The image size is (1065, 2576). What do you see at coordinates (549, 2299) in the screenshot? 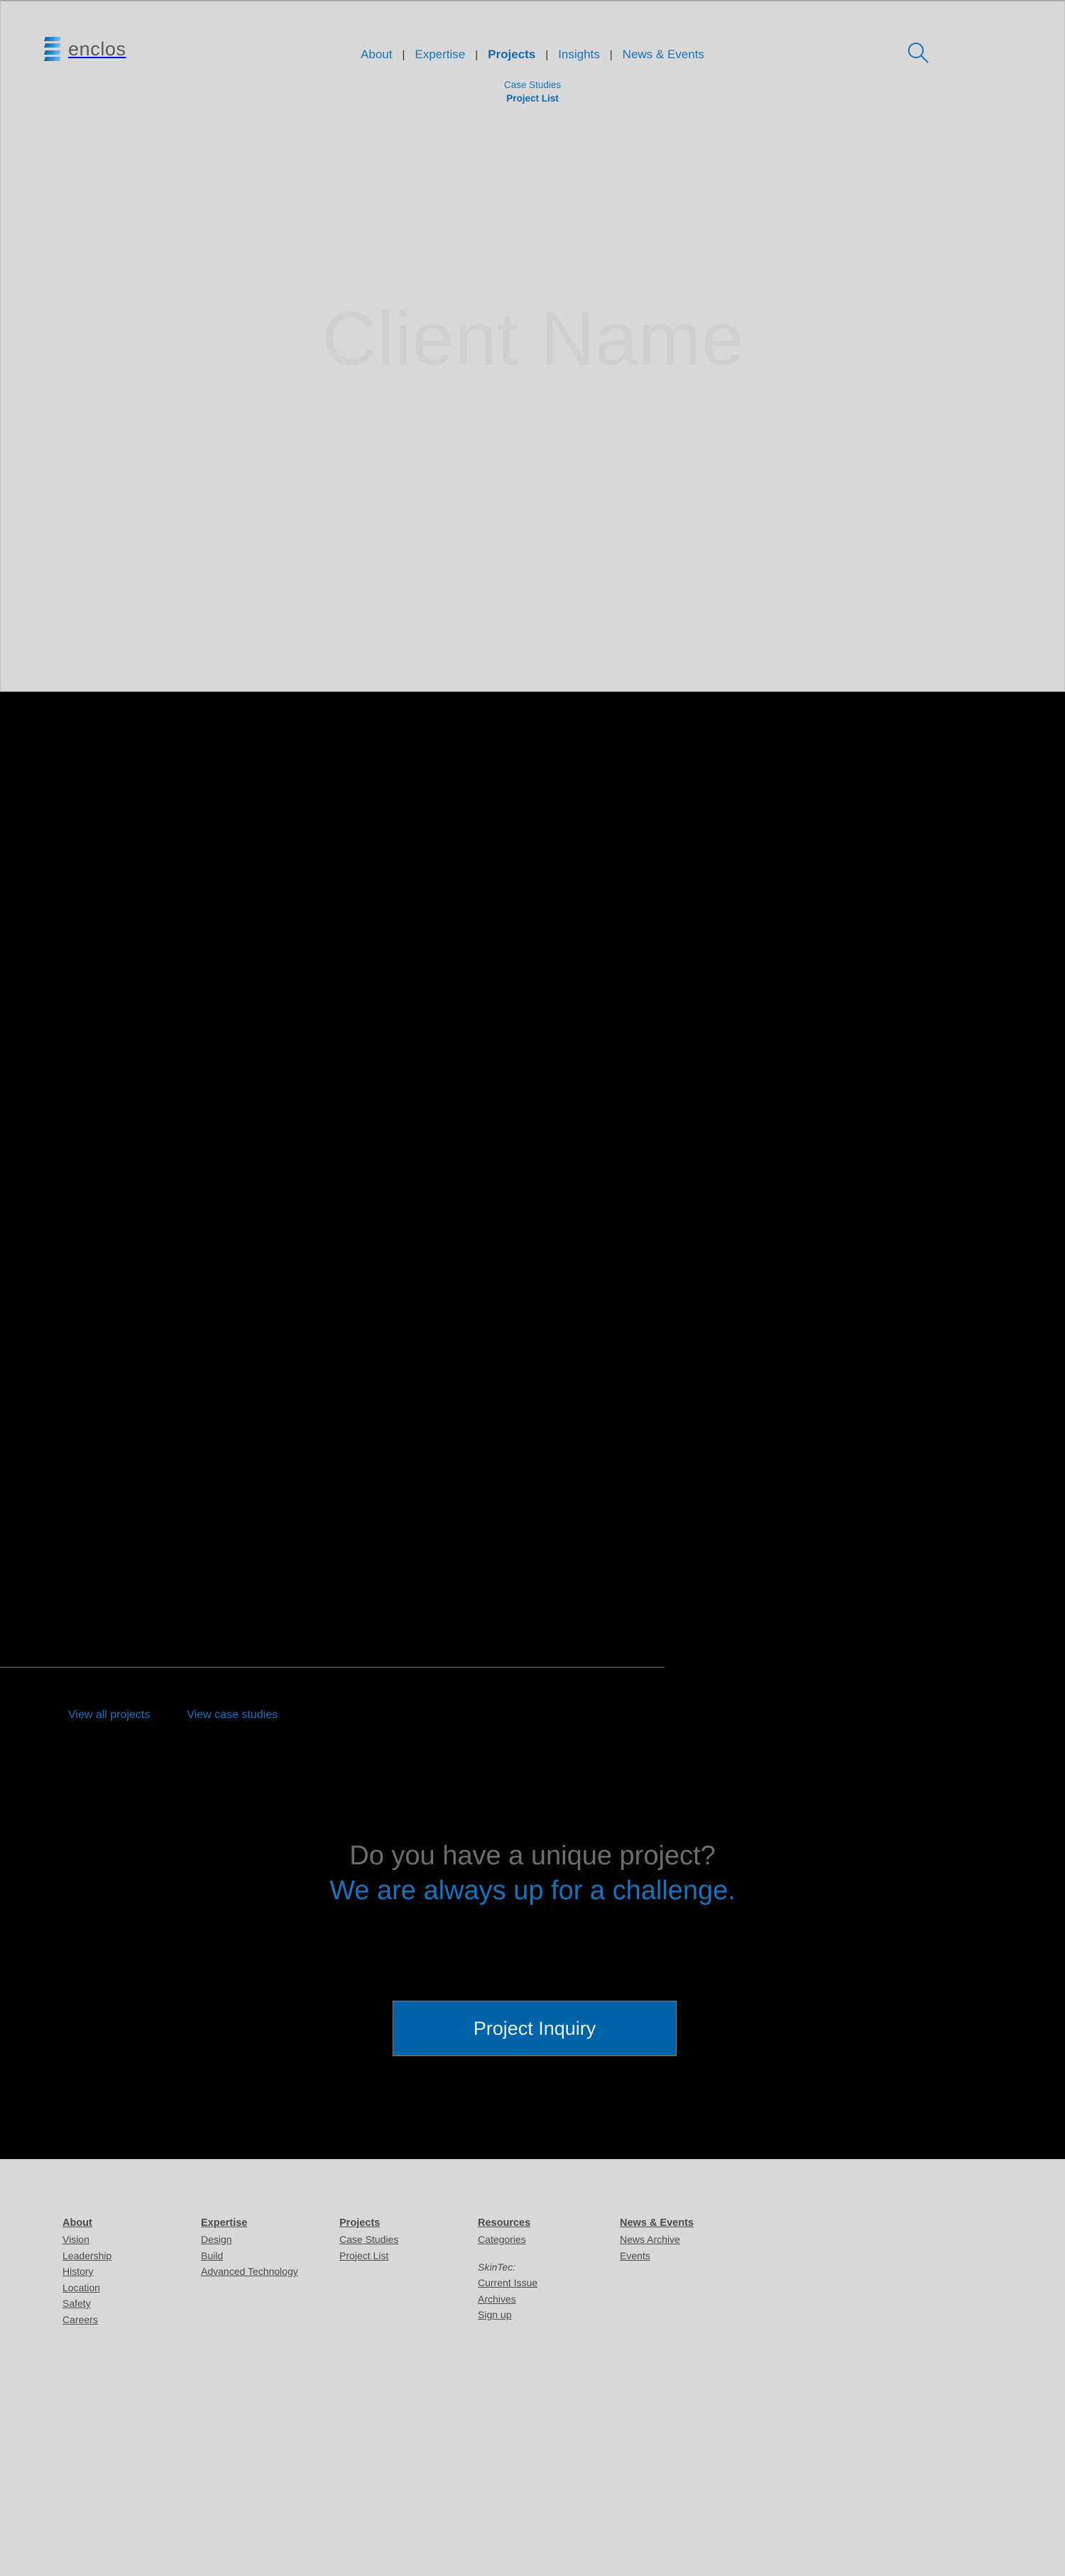
I see `footer-link-archives: Archives` at bounding box center [549, 2299].